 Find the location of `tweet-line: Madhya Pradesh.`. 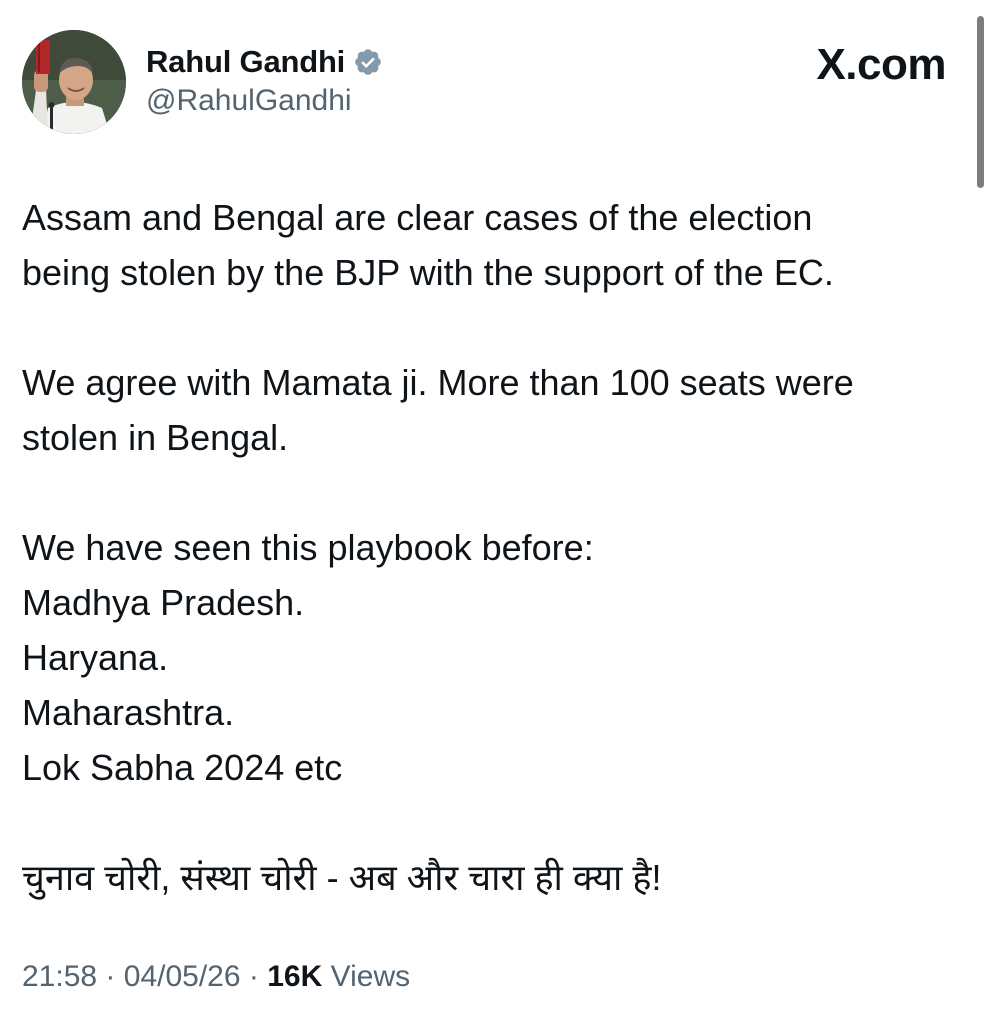

tweet-line: Madhya Pradesh. is located at coordinates (163, 602).